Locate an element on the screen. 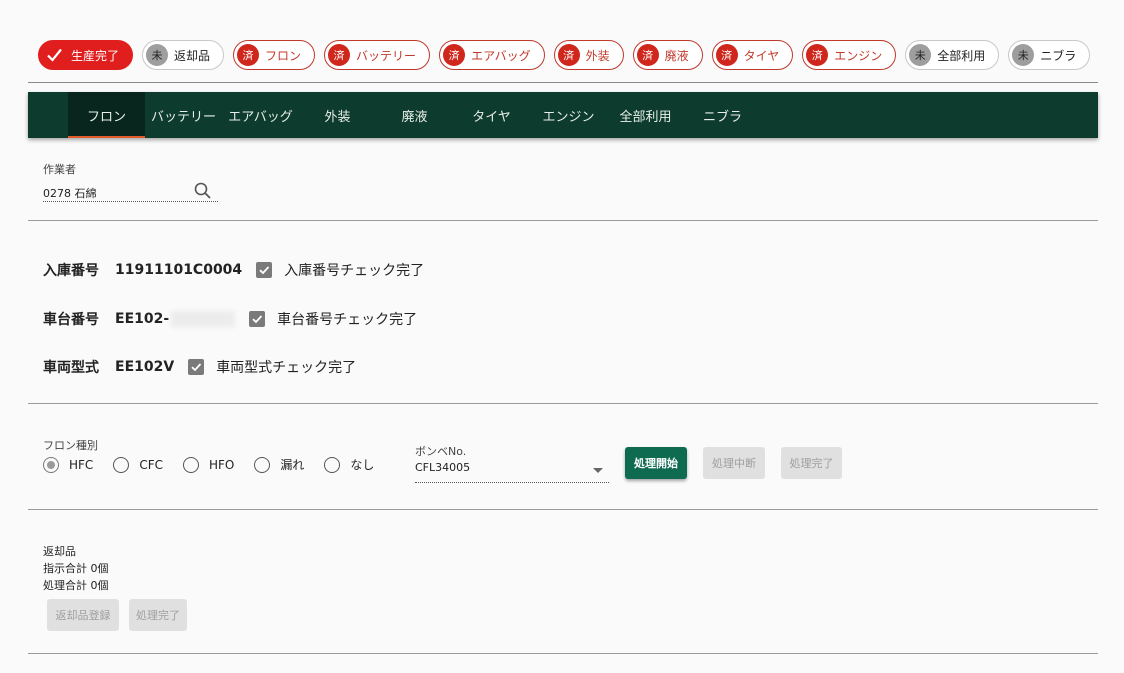 The height and width of the screenshot is (673, 1124). worker-section: 作業者 0278 石綿 is located at coordinates (563, 185).